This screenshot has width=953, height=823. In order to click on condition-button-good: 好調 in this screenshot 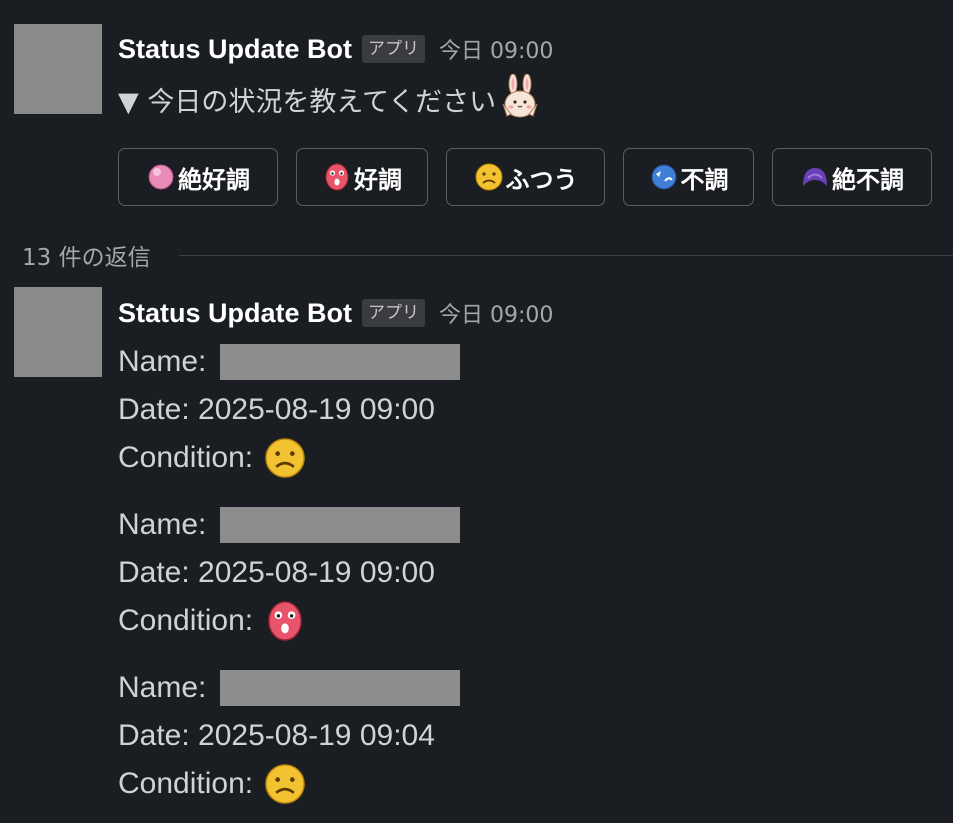, I will do `click(362, 177)`.